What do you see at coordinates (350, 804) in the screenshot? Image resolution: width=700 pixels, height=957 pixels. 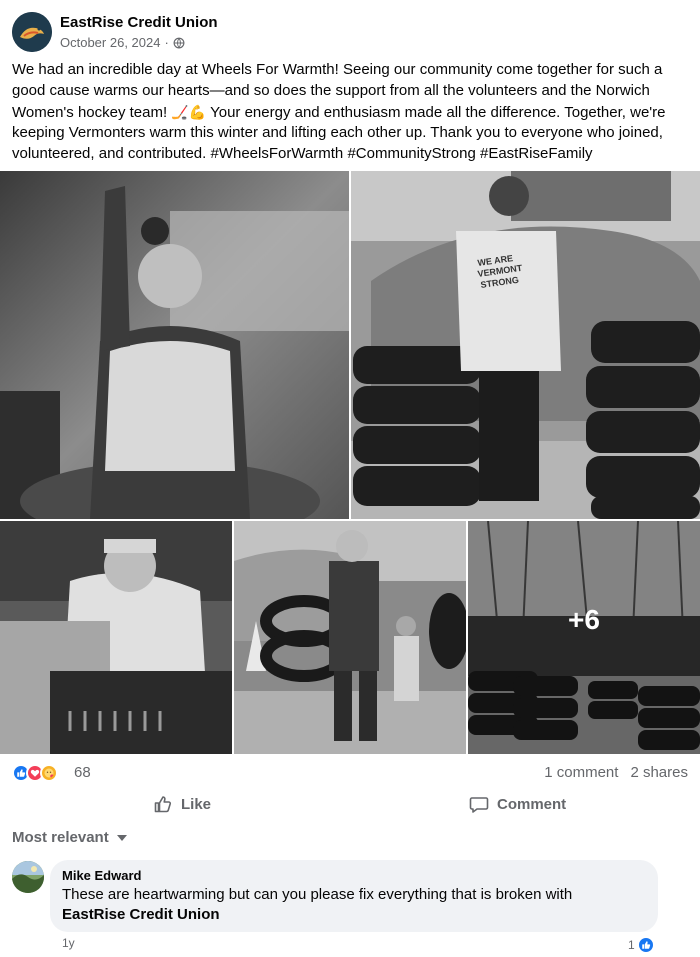 I see `post-actions: Like Comment` at bounding box center [350, 804].